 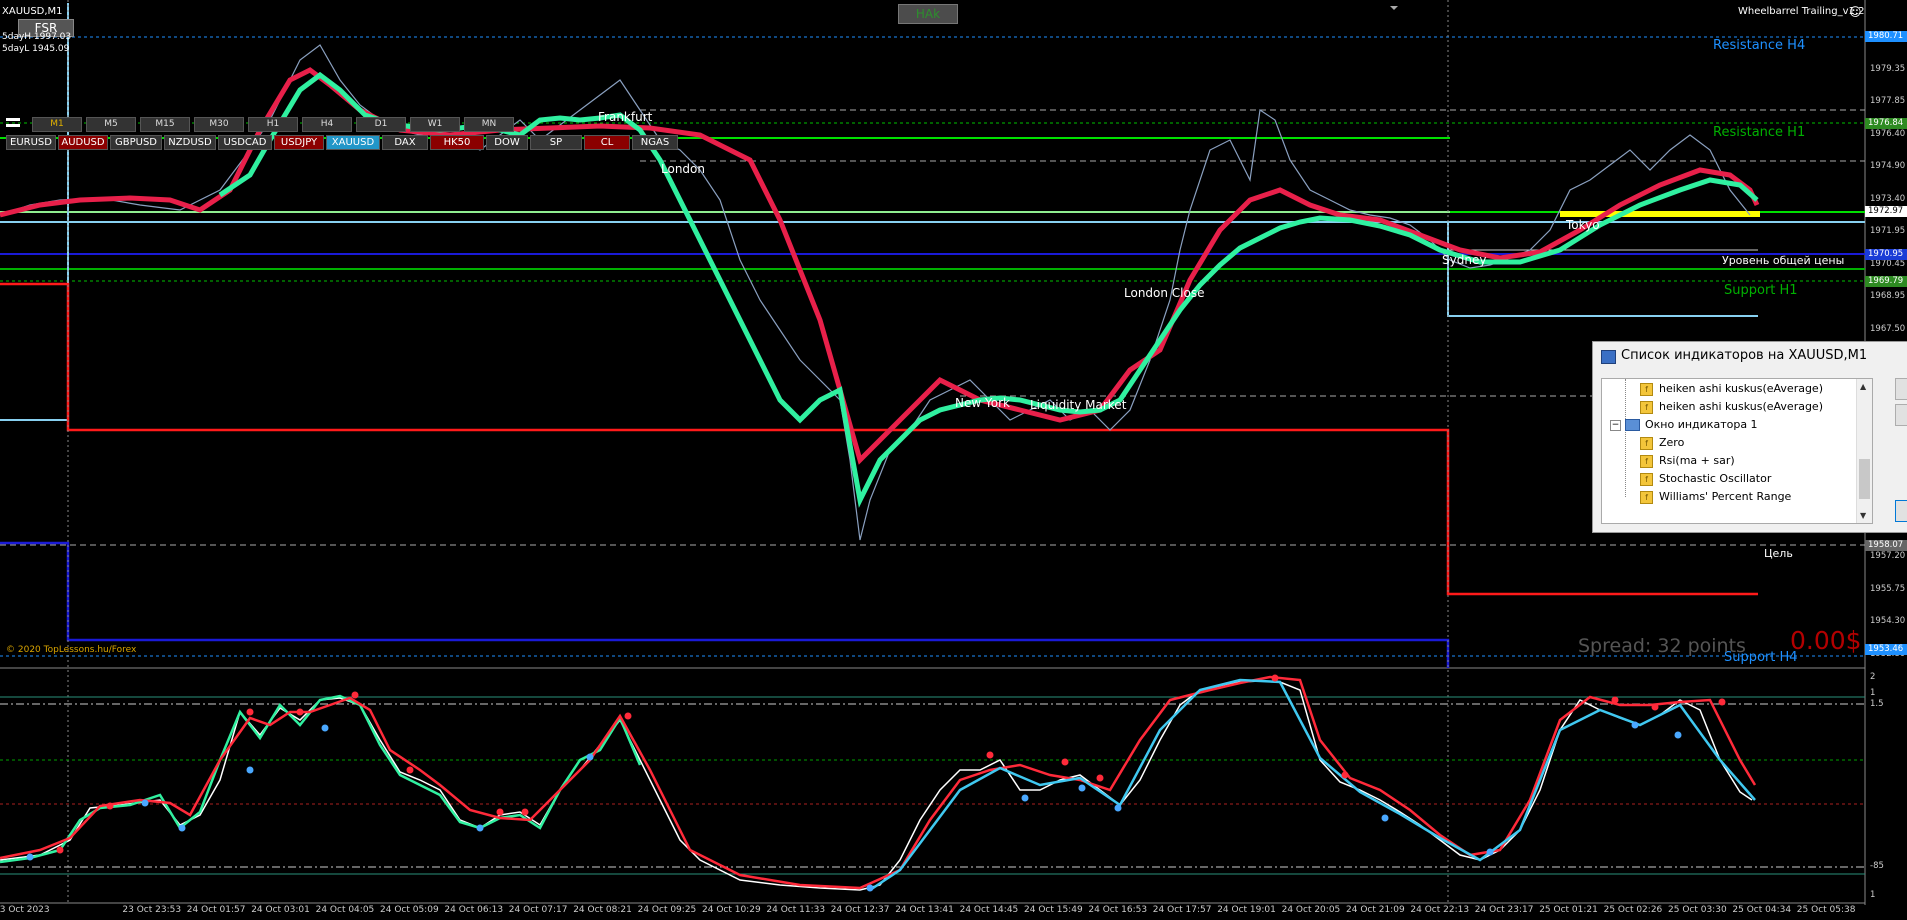 What do you see at coordinates (1701, 424) in the screenshot?
I see `indicator-item-label: Окно индикатора 1` at bounding box center [1701, 424].